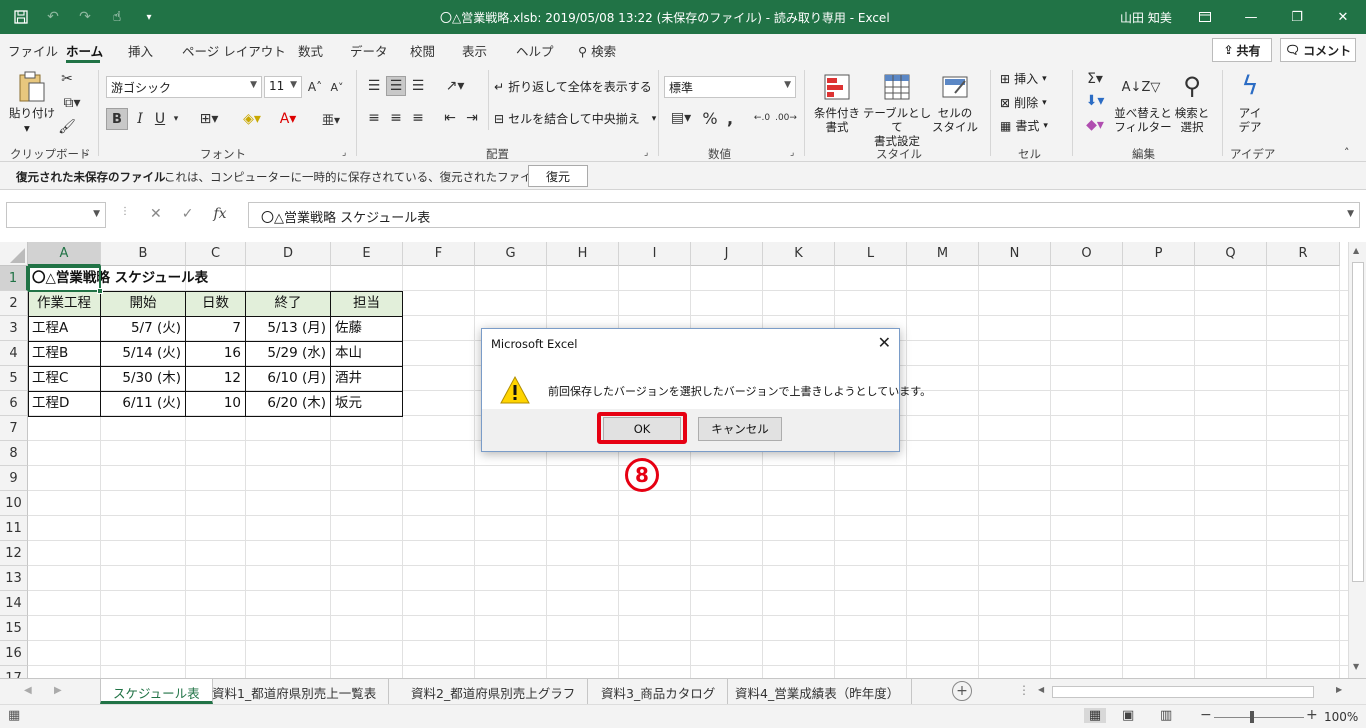  I want to click on percent-style-icon: %, so click(710, 118).